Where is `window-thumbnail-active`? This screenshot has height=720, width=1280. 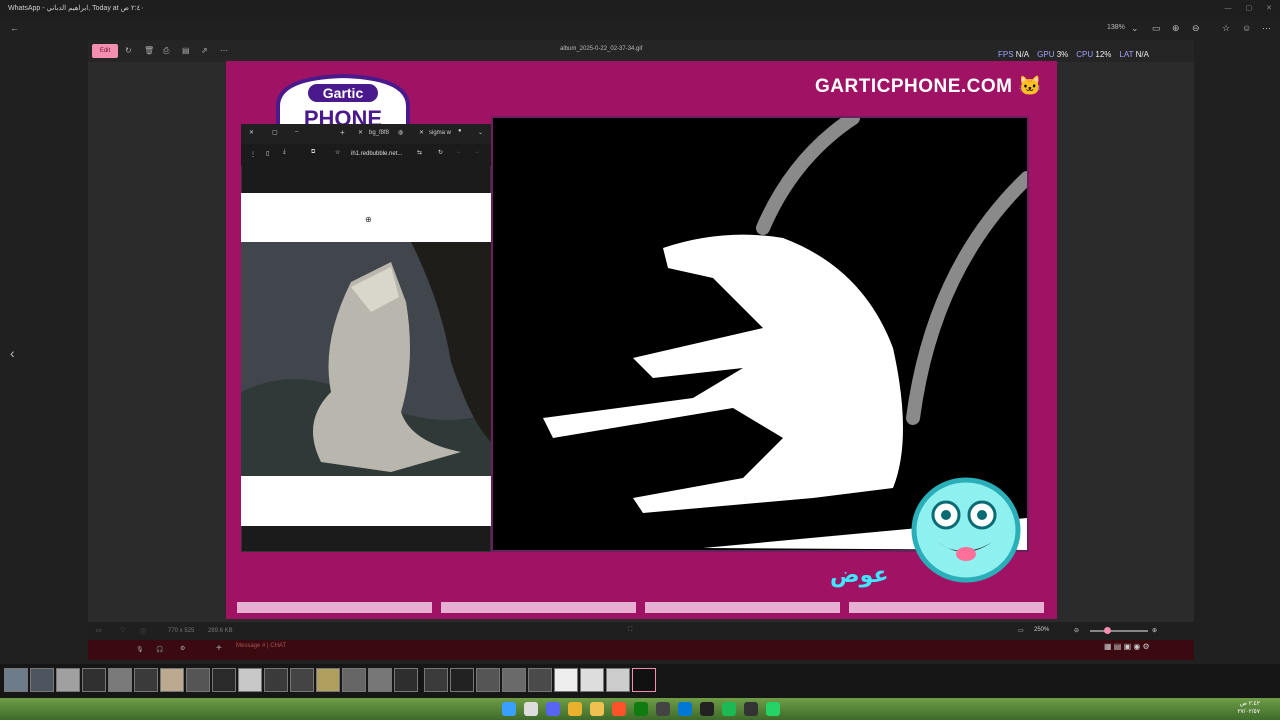
window-thumbnail-active is located at coordinates (644, 680).